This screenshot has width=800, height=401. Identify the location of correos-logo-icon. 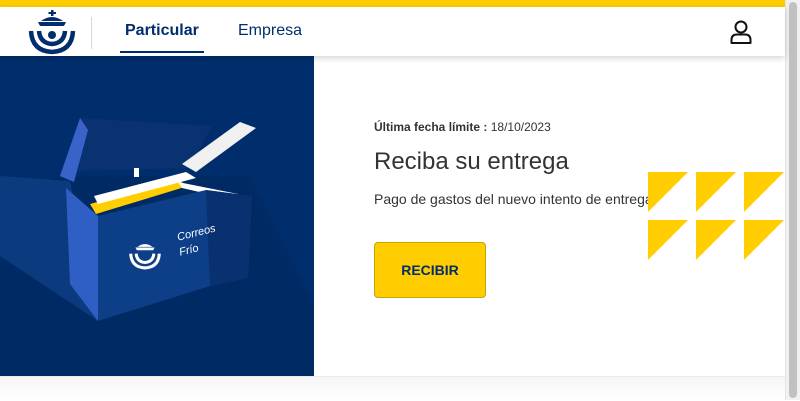
(52, 33).